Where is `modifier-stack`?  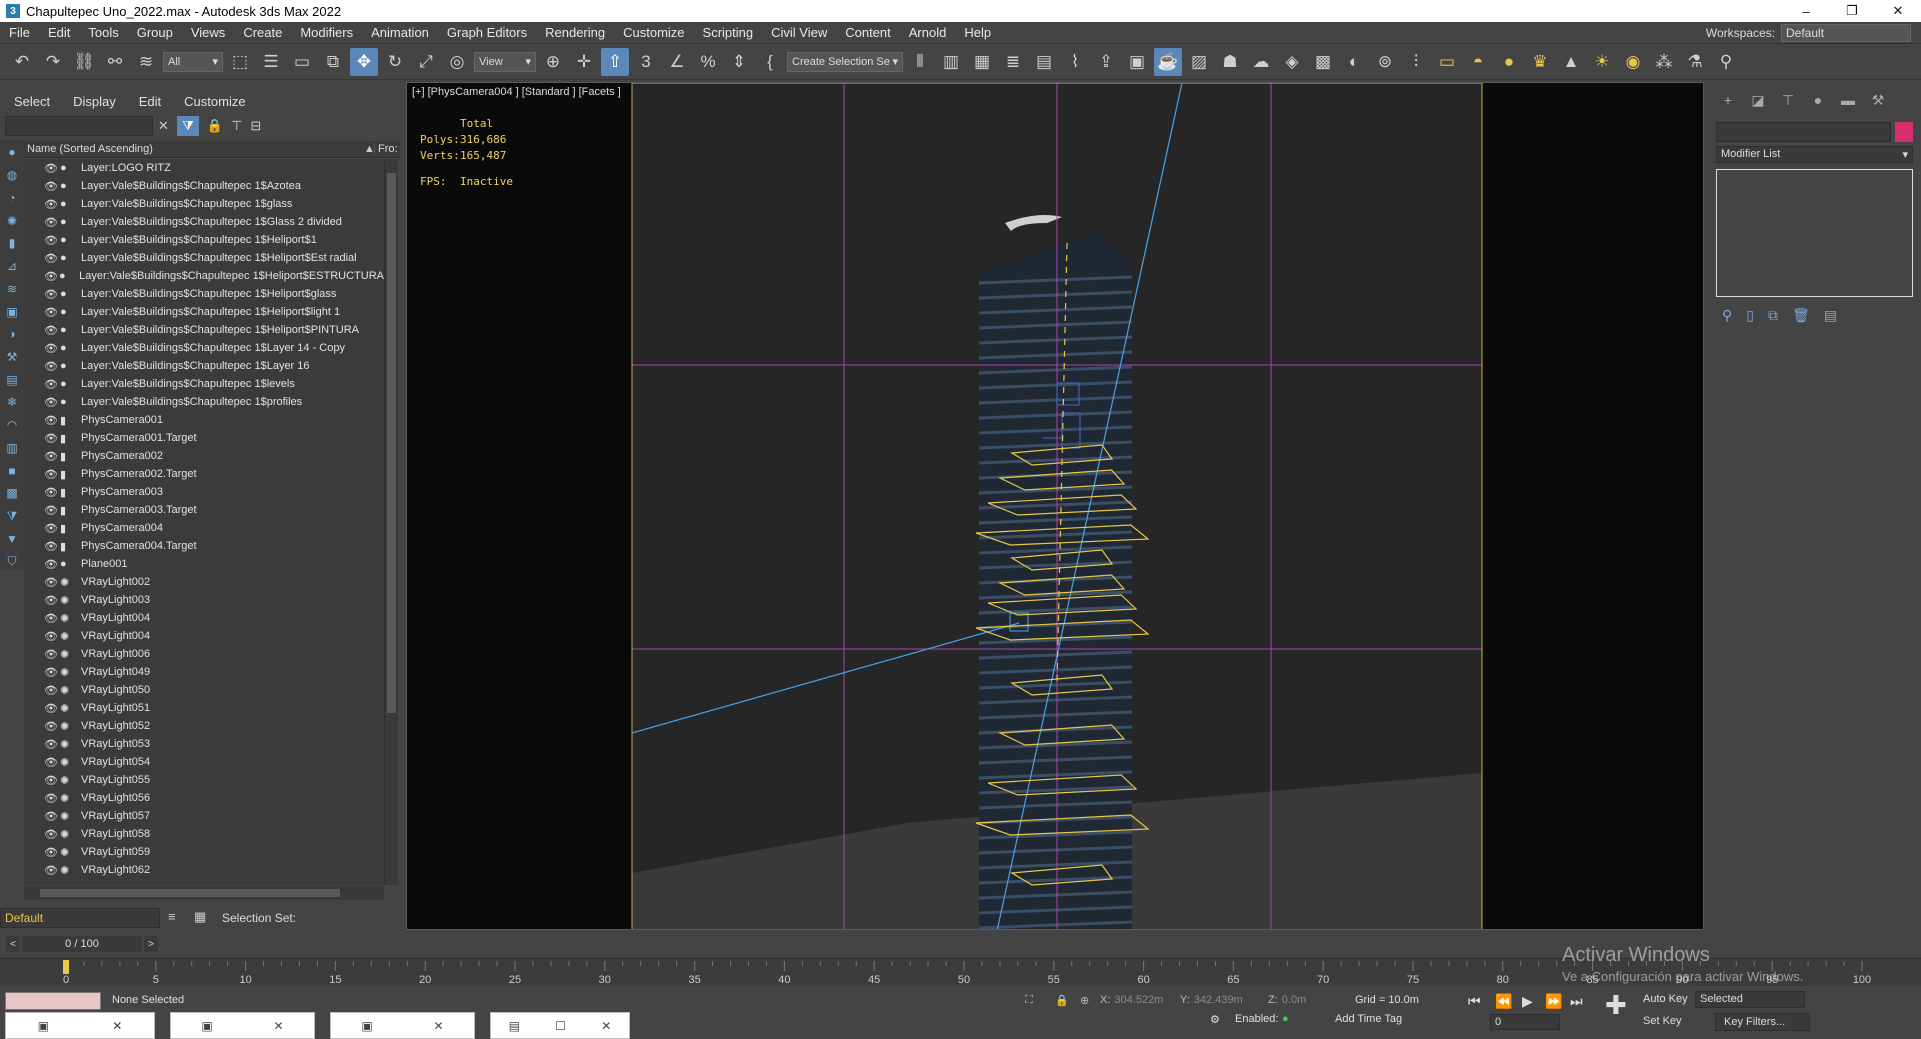 modifier-stack is located at coordinates (1814, 233).